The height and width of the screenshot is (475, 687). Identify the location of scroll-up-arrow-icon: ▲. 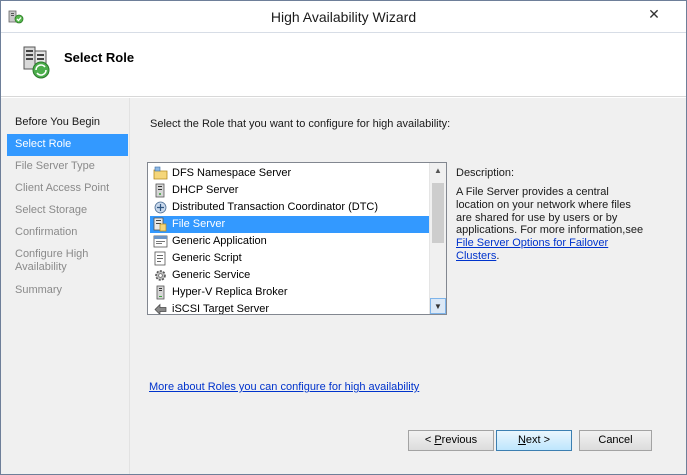
(438, 171).